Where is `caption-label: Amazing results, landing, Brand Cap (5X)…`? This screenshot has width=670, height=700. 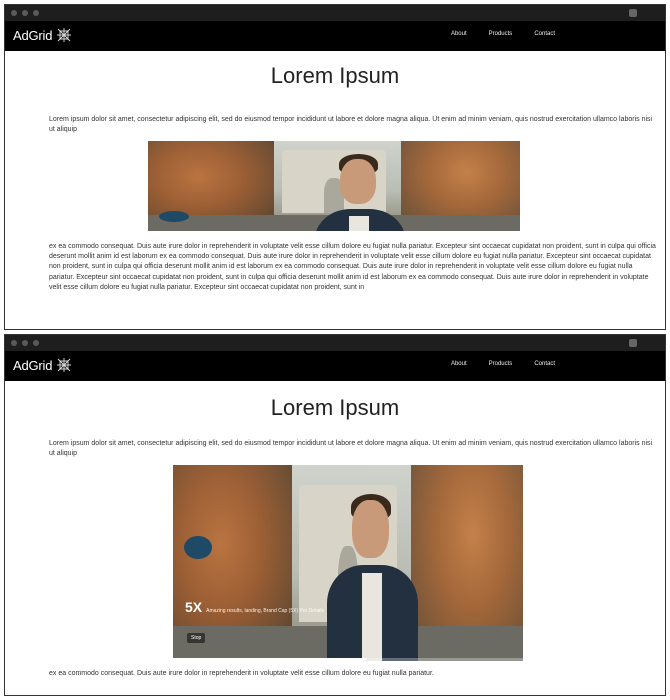
caption-label: Amazing results, landing, Brand Cap (5X)… is located at coordinates (265, 611).